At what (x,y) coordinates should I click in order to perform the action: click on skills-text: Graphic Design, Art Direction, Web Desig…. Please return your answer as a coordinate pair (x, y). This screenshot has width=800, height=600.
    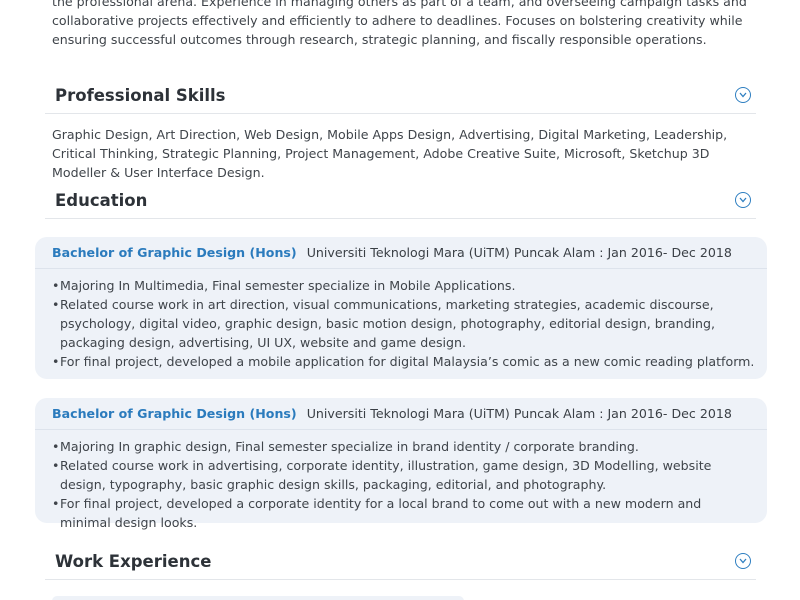
    Looking at the image, I should click on (390, 153).